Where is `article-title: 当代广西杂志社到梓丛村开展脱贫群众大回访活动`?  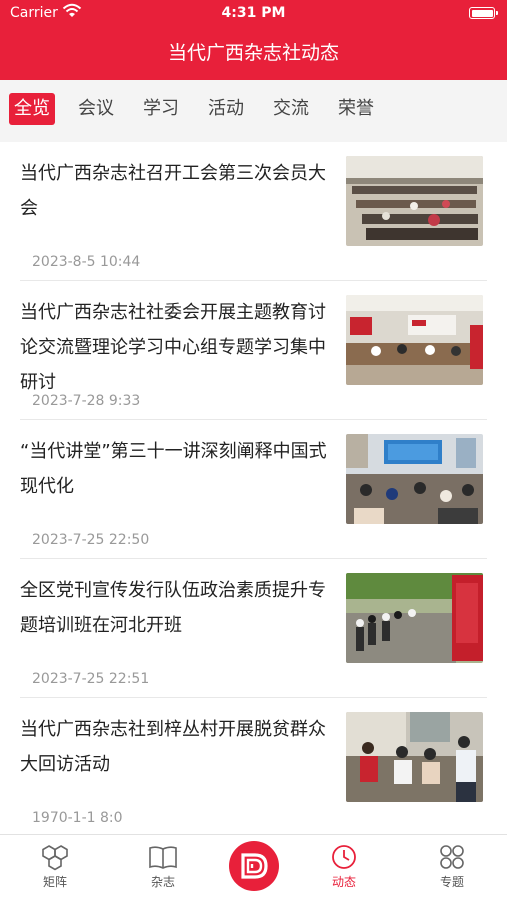
article-title: 当代广西杂志社到梓丛村开展脱贫群众大回访活动 is located at coordinates (179, 747).